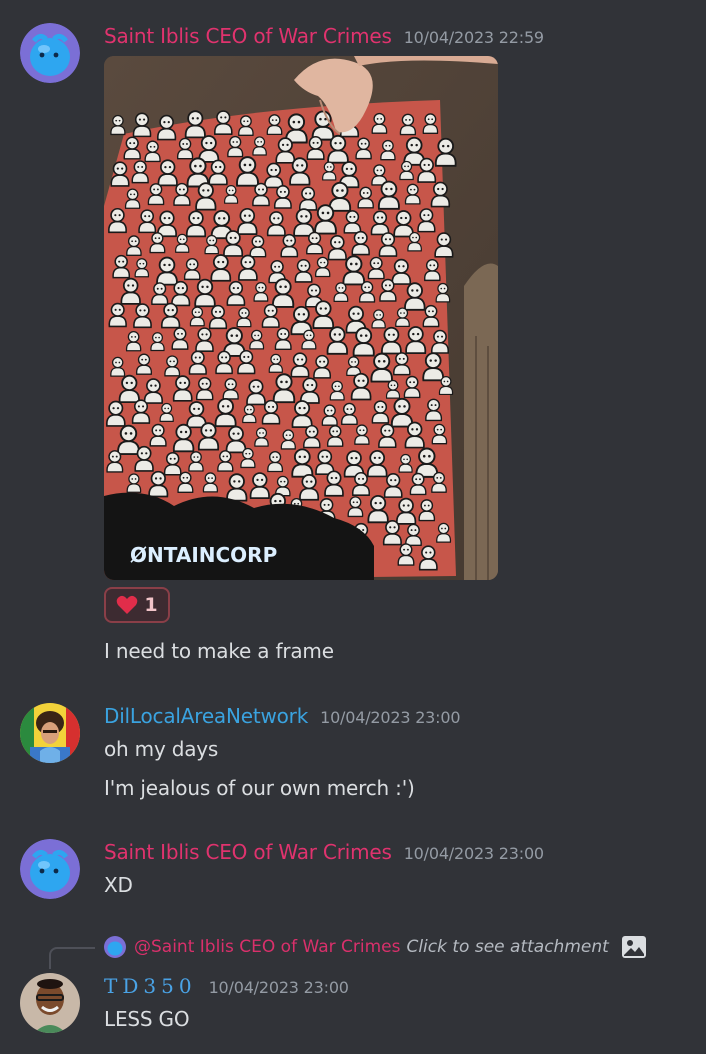 Image resolution: width=706 pixels, height=1054 pixels. I want to click on heart-reaction: 1, so click(137, 605).